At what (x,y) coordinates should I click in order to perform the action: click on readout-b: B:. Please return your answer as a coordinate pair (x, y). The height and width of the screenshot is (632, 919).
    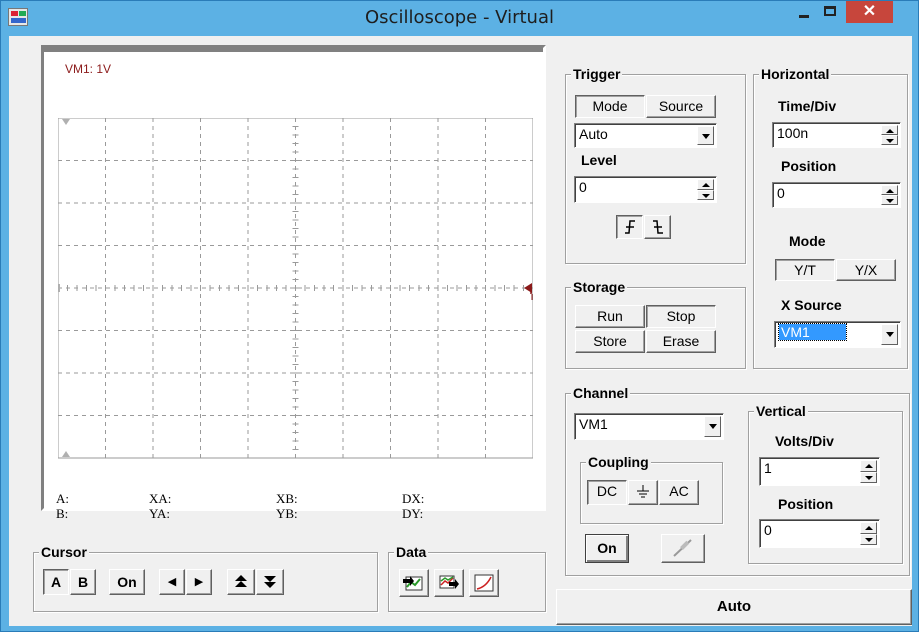
    Looking at the image, I should click on (62, 513).